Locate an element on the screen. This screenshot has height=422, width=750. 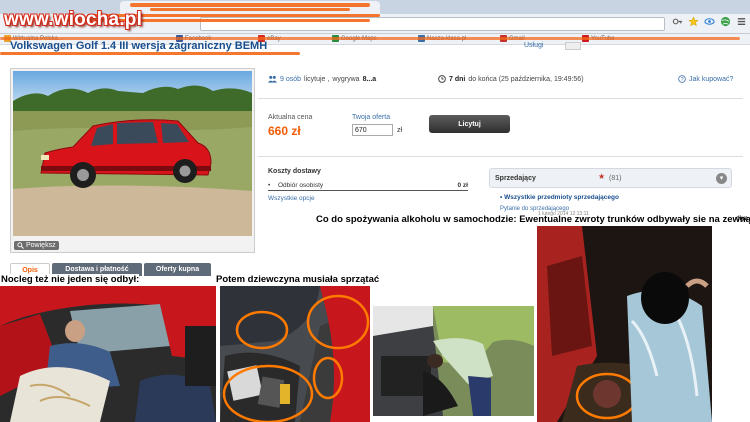
bidders-count: 9 osób is located at coordinates (290, 79).